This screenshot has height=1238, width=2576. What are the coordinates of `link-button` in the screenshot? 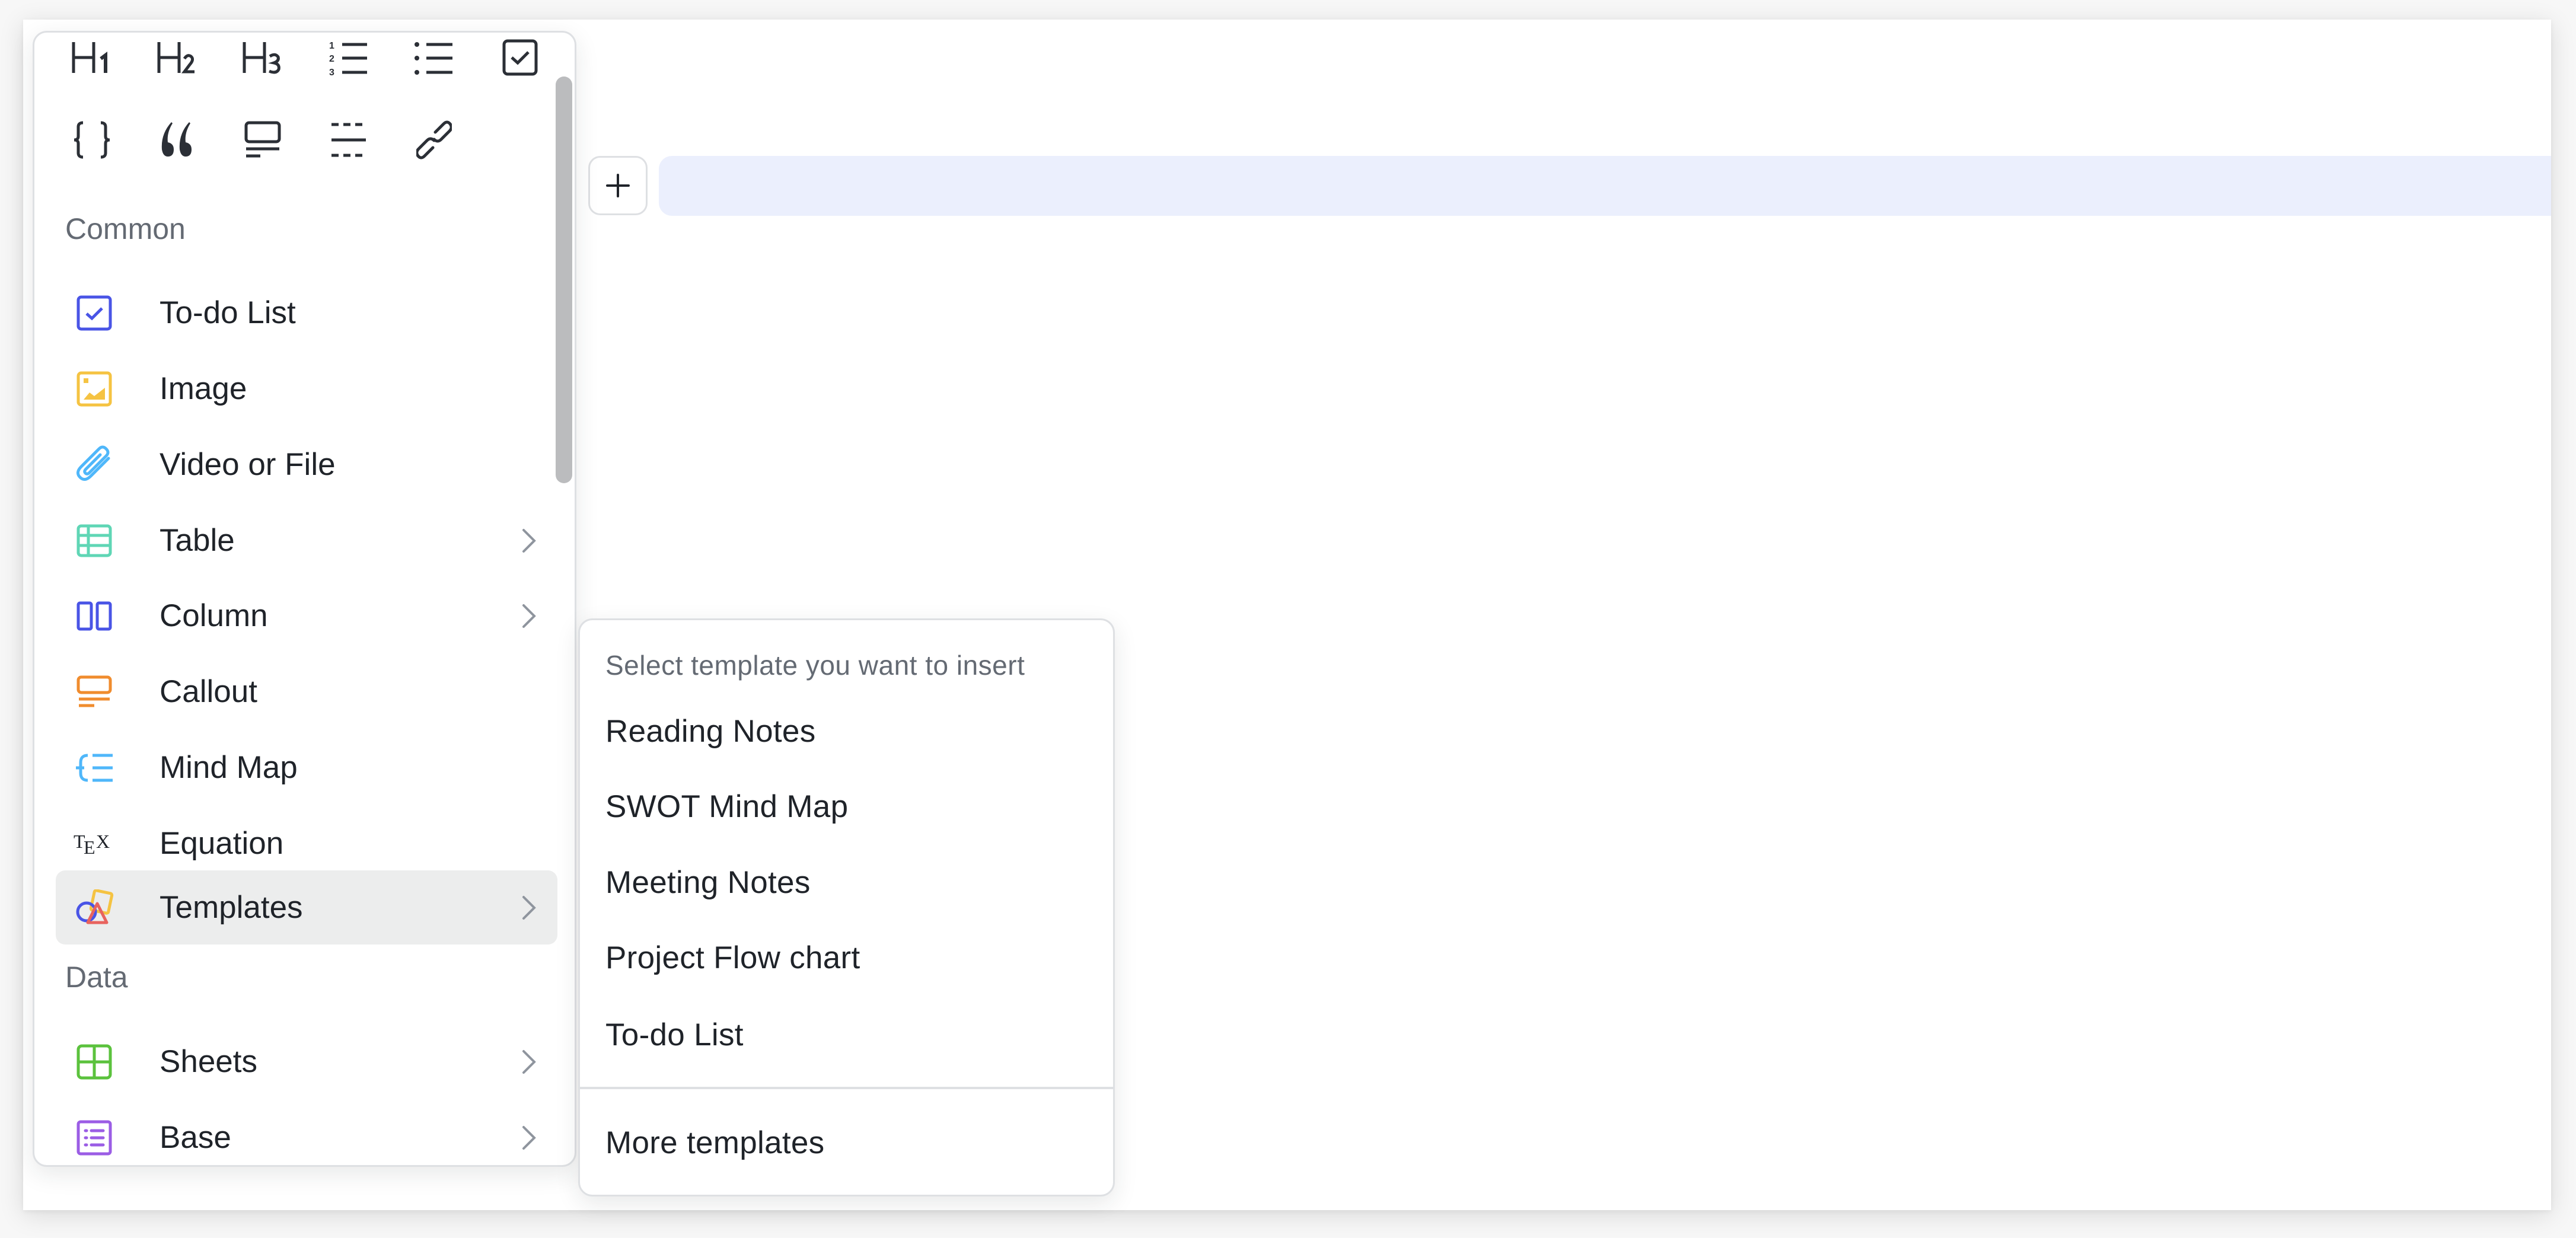 It's located at (434, 140).